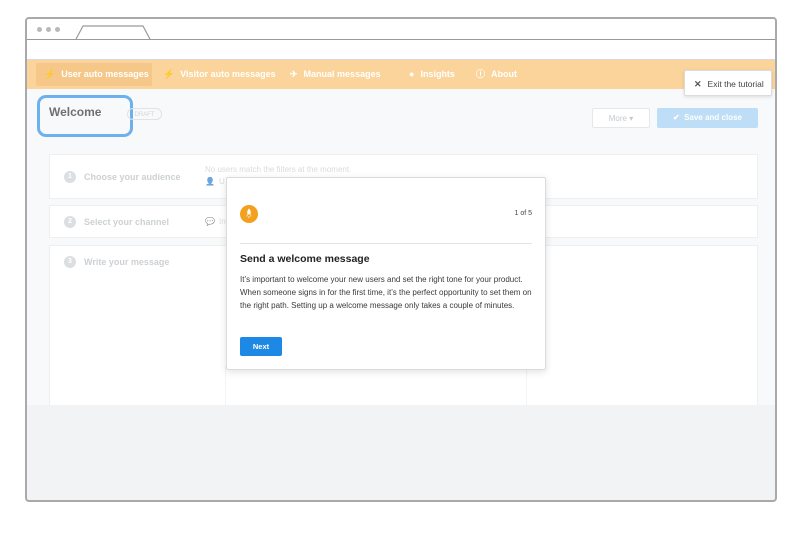 This screenshot has width=800, height=534. What do you see at coordinates (96, 74) in the screenshot?
I see `nav-item-user-auto-messages: ⚡ User auto messages` at bounding box center [96, 74].